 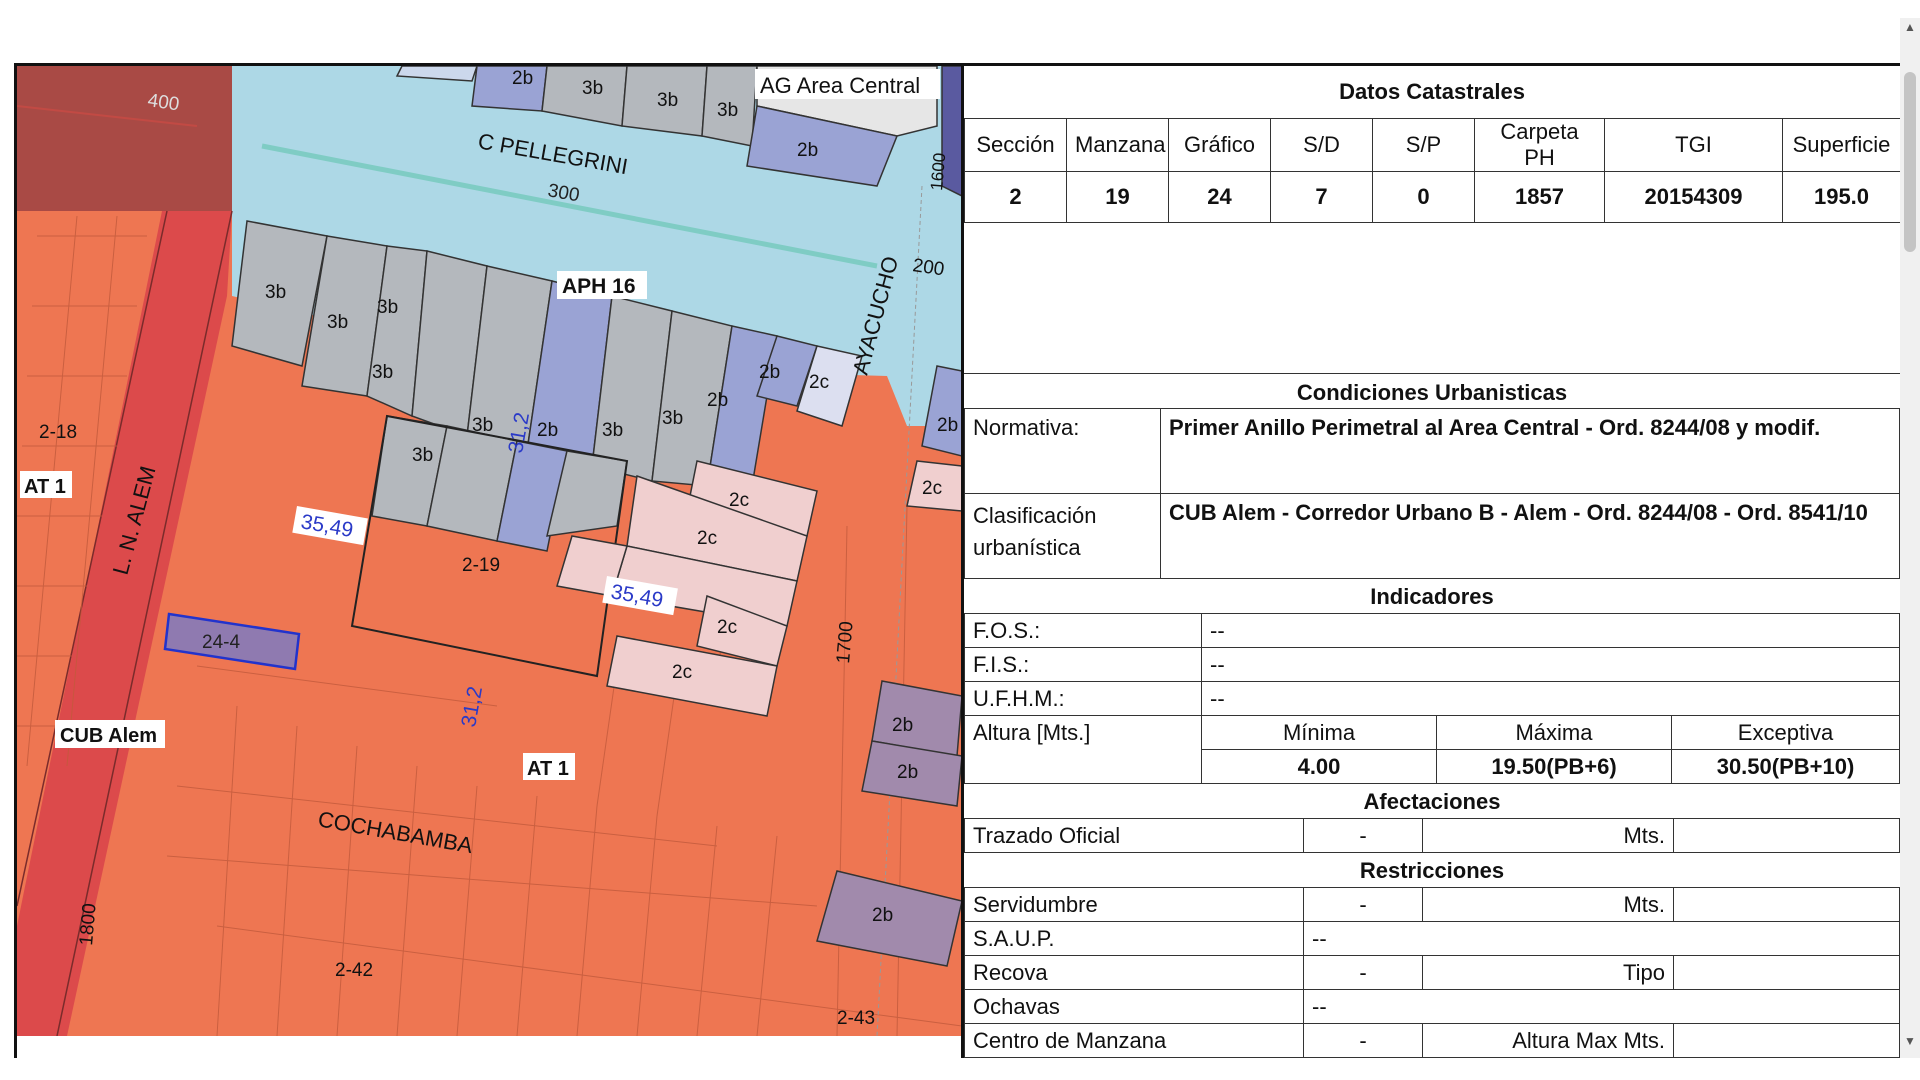 I want to click on centro-unit: Altura Max Mts., so click(x=1548, y=1040).